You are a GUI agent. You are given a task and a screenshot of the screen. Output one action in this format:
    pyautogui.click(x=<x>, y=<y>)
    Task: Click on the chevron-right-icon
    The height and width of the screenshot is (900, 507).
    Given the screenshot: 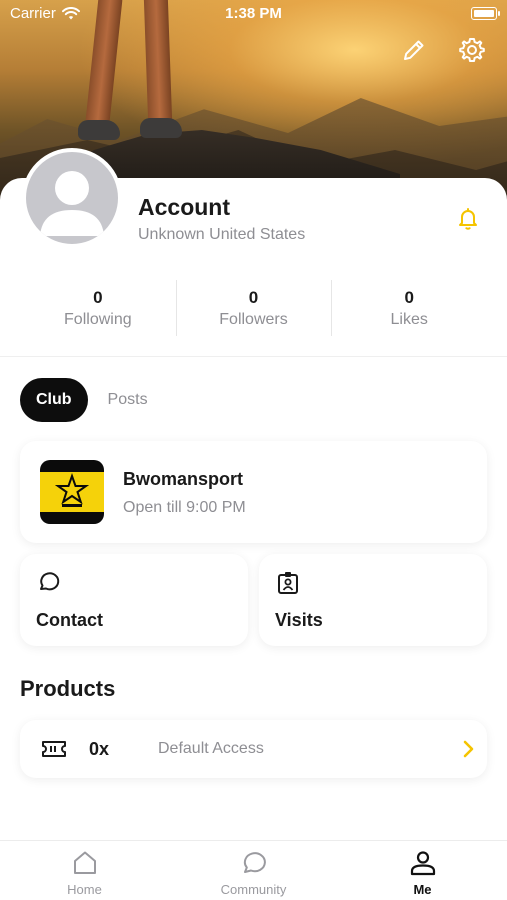 What is the action you would take?
    pyautogui.click(x=468, y=749)
    